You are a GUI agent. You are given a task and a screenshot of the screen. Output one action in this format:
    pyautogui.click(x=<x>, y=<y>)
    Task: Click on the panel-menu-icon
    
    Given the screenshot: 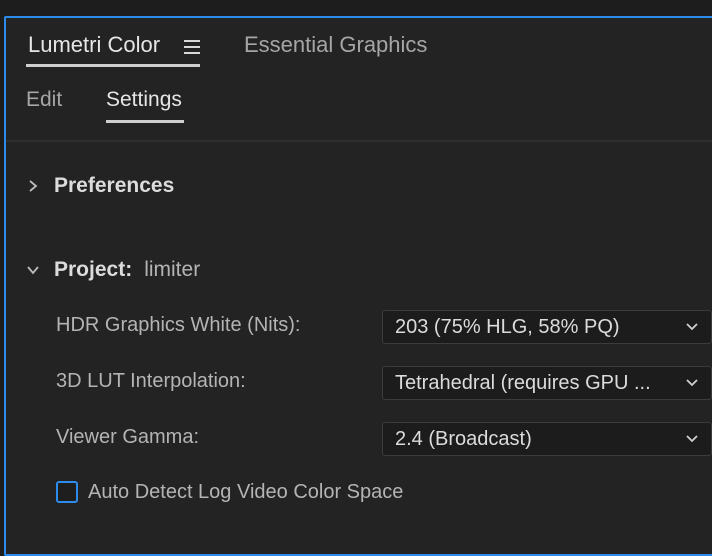 What is the action you would take?
    pyautogui.click(x=192, y=47)
    